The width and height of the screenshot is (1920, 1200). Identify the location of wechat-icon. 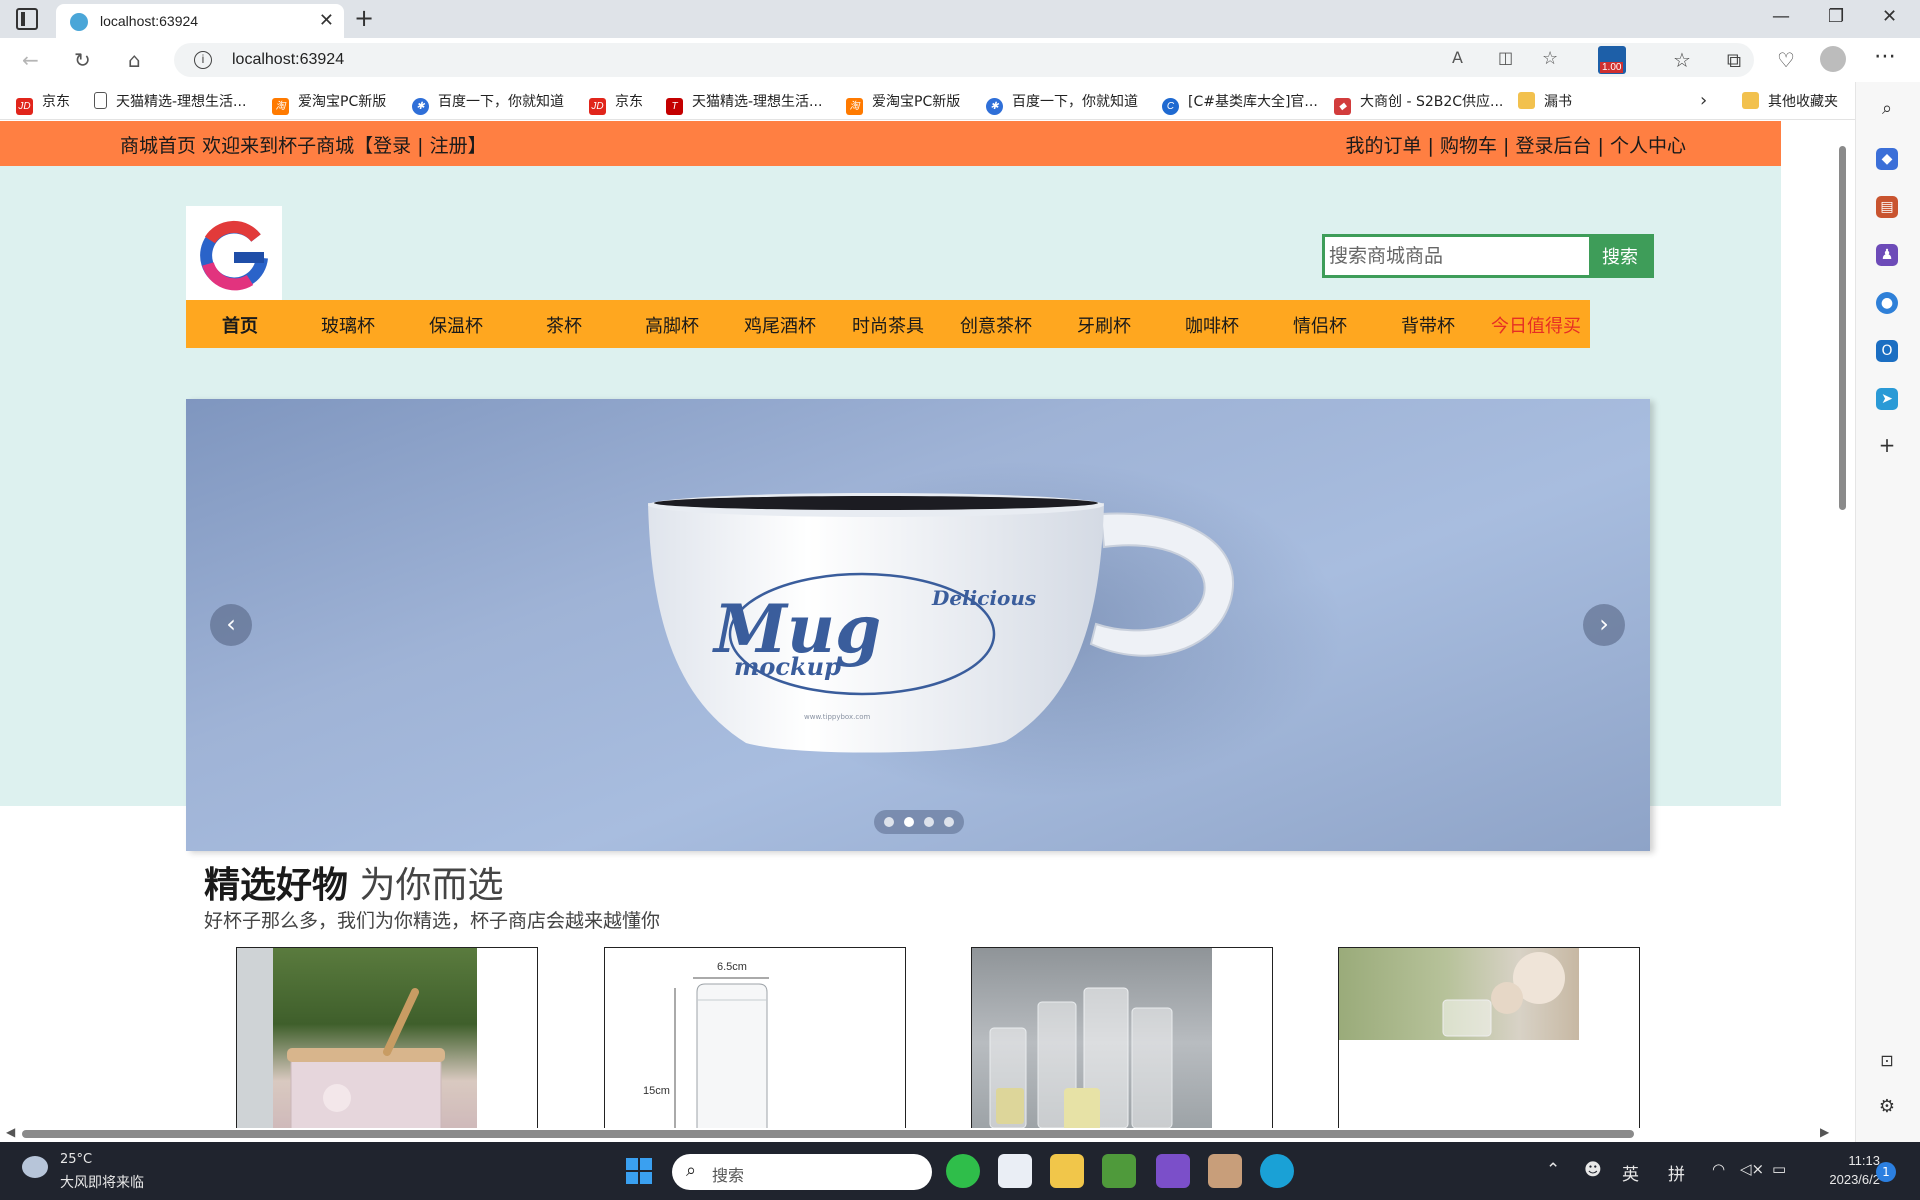
(963, 1171).